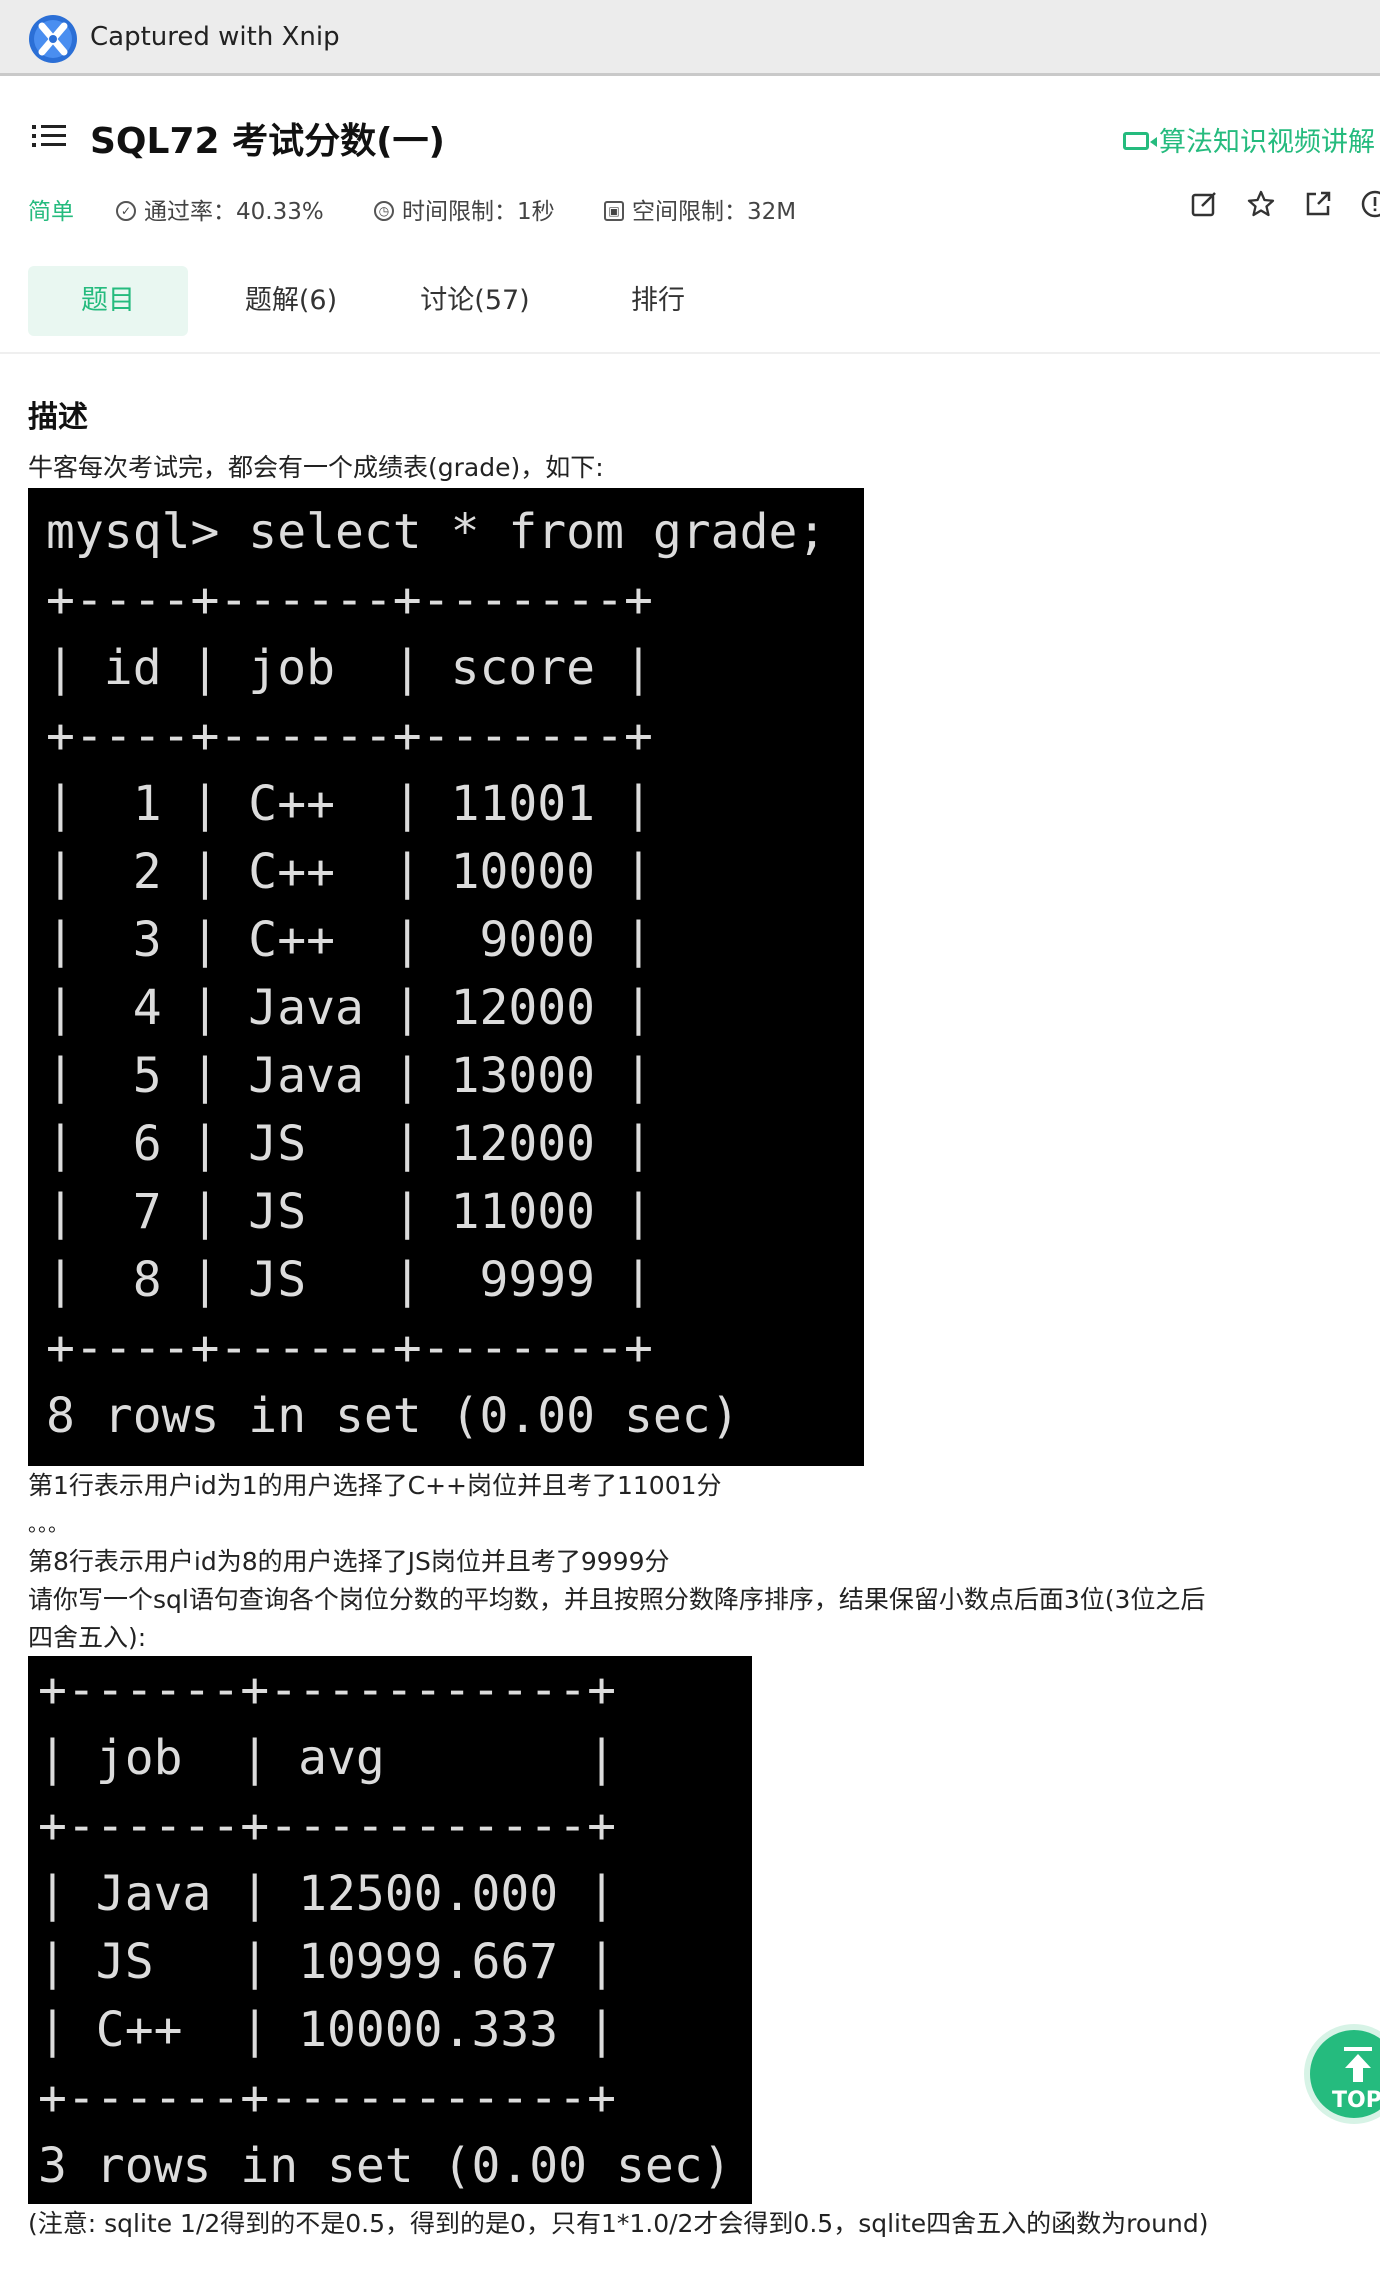  Describe the element at coordinates (690, 353) in the screenshot. I see `tab-divider` at that location.